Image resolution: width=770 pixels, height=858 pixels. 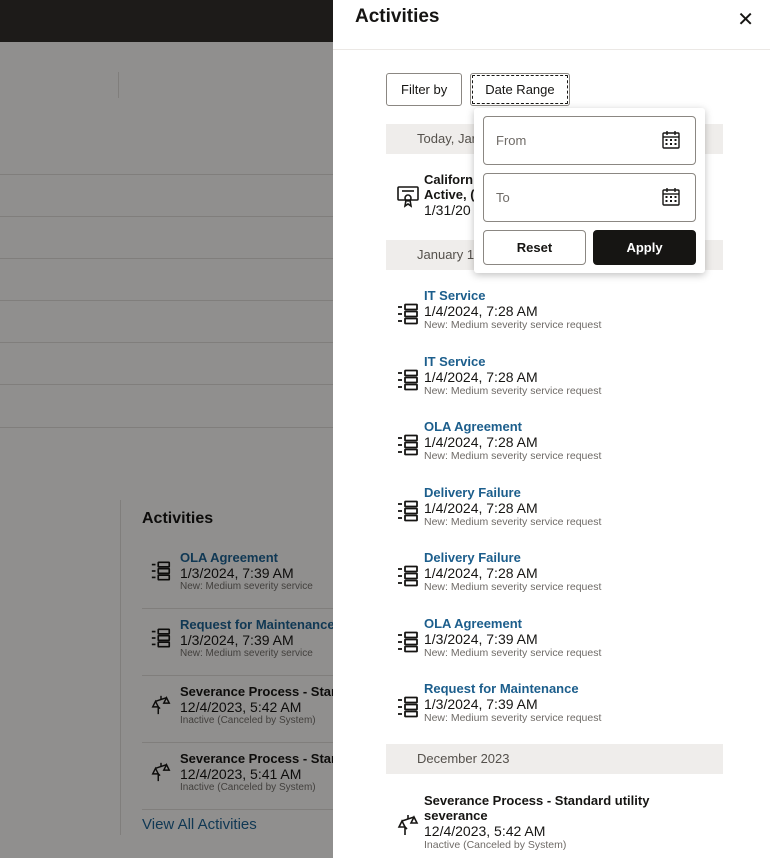 I want to click on activity-title-link: Request for Maintenance, so click(x=512, y=688).